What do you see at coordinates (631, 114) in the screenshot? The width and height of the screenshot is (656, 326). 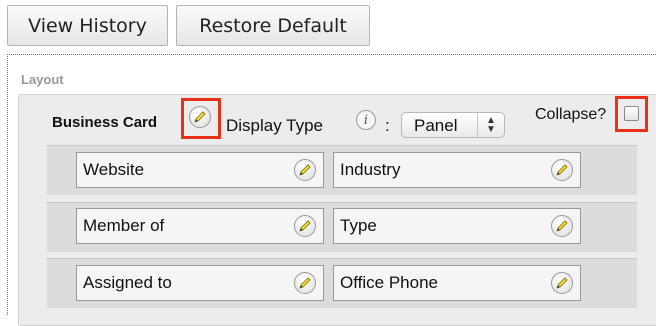 I see `collapse-highlight-box` at bounding box center [631, 114].